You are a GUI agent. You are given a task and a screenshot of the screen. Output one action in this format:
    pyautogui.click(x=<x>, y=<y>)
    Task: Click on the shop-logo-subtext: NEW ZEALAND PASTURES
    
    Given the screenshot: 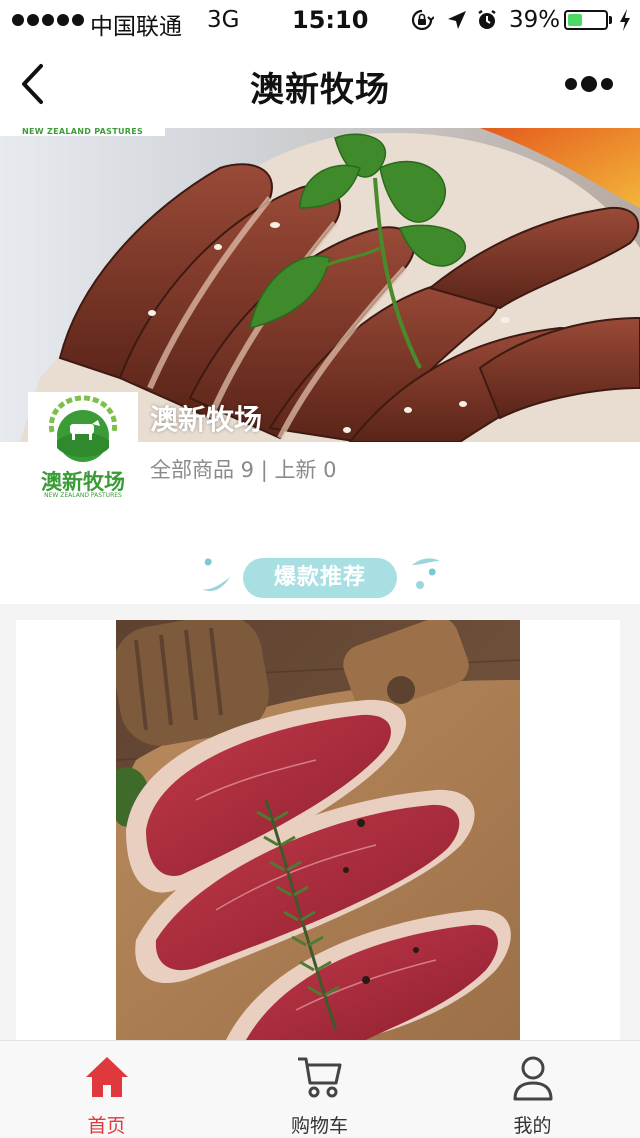 What is the action you would take?
    pyautogui.click(x=83, y=495)
    